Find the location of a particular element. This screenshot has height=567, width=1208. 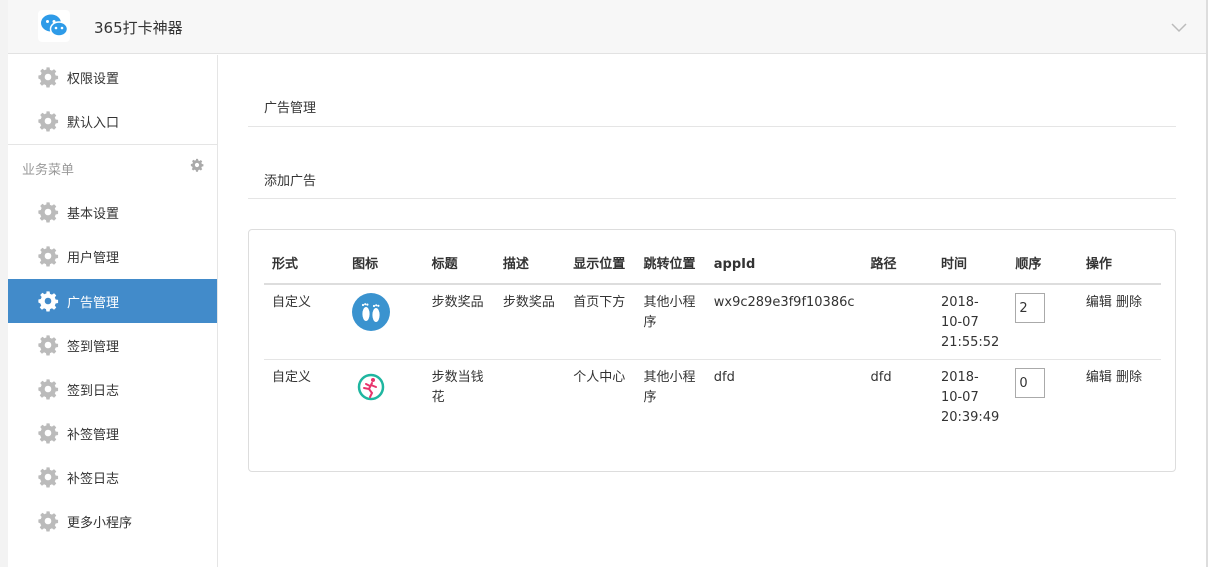

table-header-row: 形式 图标 标题 描述 显示位置 跳转位置 appId 路径 时间 顺序 操作 is located at coordinates (712, 266).